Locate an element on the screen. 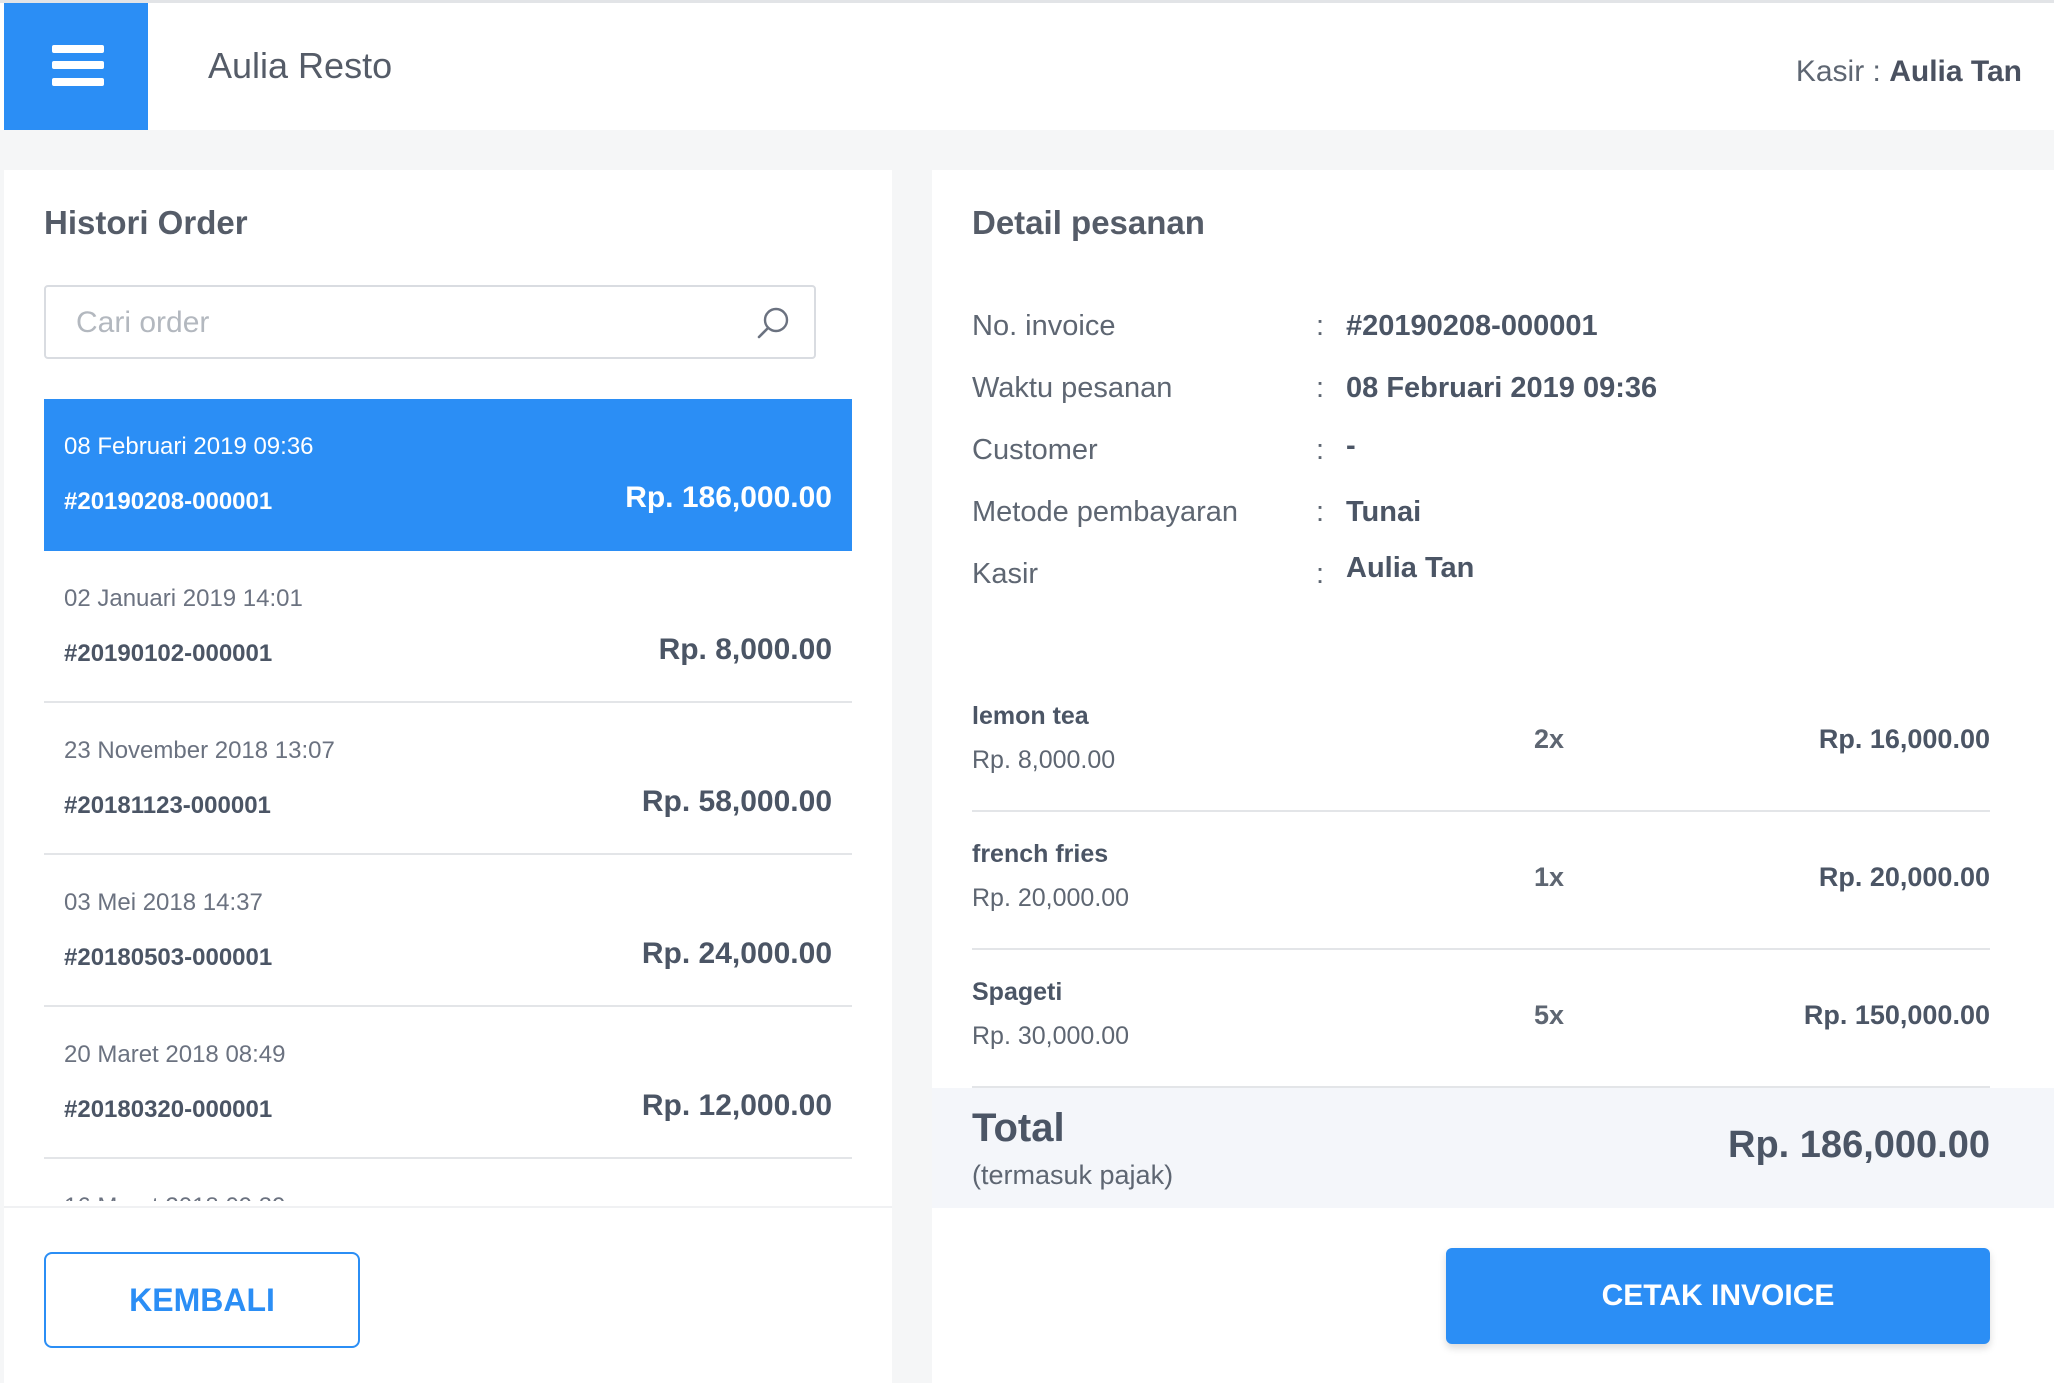 Image resolution: width=2054 pixels, height=1383 pixels. order-history-title: Histori Order is located at coordinates (146, 222).